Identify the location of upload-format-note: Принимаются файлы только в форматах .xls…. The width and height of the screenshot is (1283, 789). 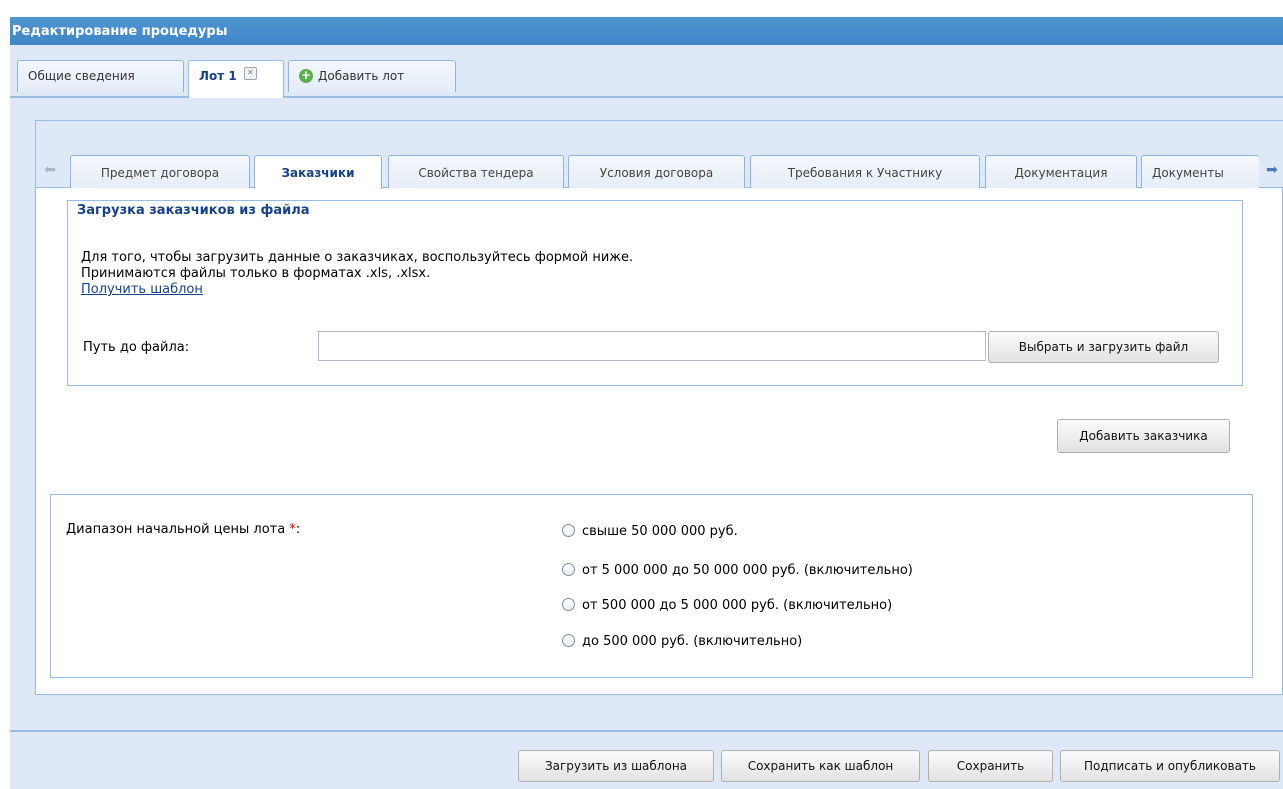
(256, 273).